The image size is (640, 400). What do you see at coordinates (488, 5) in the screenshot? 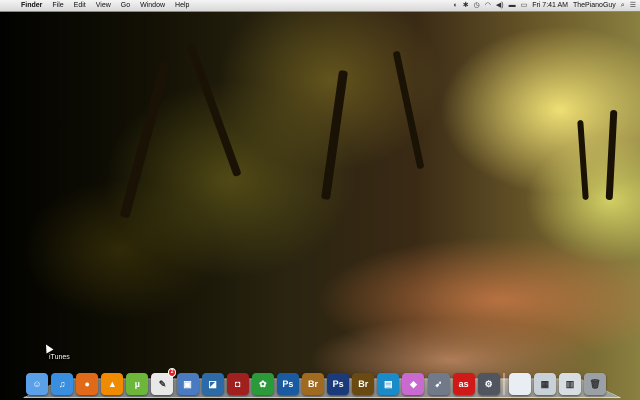
I see `wifi-icon: ◠` at bounding box center [488, 5].